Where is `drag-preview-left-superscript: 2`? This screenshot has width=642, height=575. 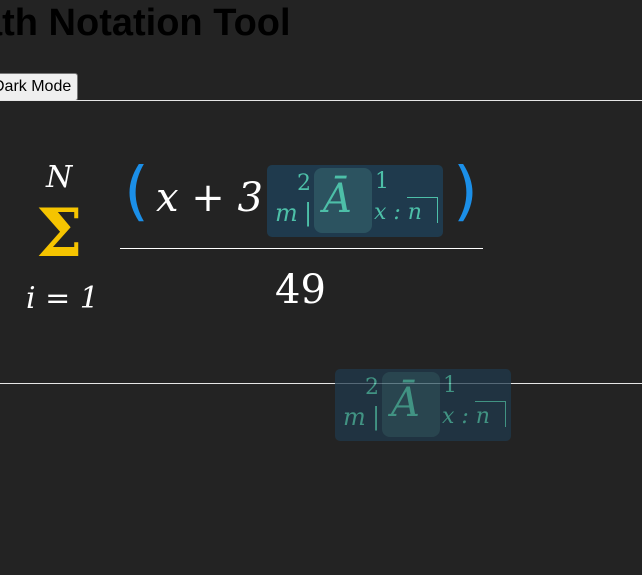
drag-preview-left-superscript: 2 is located at coordinates (372, 387).